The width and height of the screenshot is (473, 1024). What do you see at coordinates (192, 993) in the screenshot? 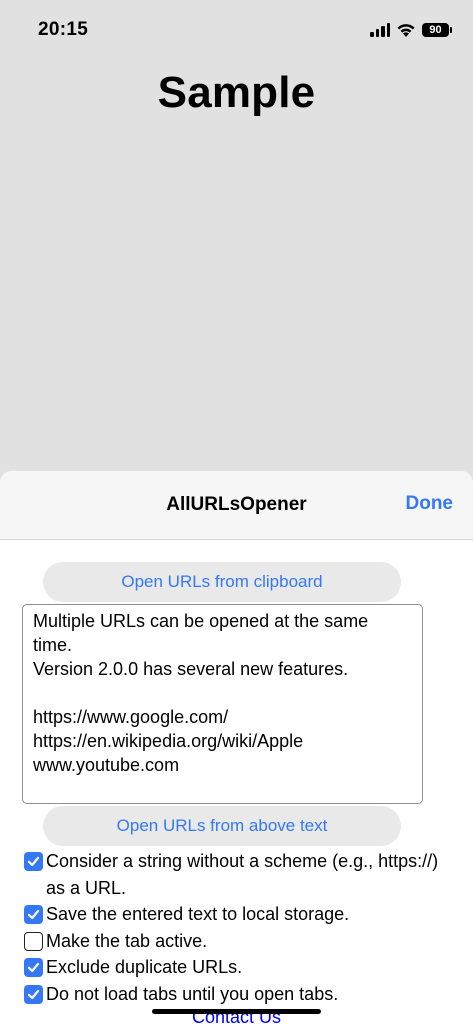
I see `option-label: Do not load tabs until you open tabs.` at bounding box center [192, 993].